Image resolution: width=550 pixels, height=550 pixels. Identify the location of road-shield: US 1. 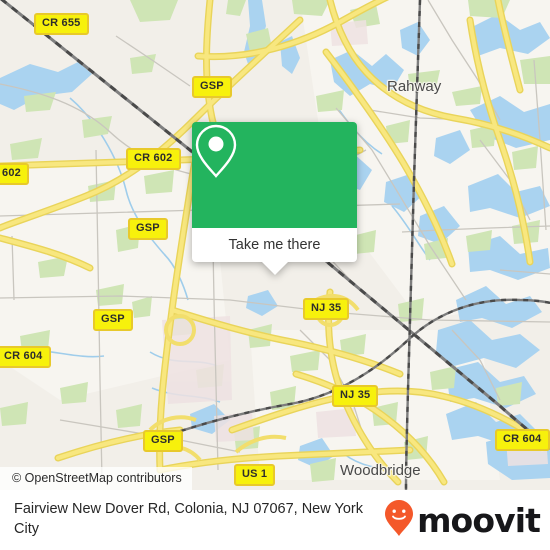
(255, 475).